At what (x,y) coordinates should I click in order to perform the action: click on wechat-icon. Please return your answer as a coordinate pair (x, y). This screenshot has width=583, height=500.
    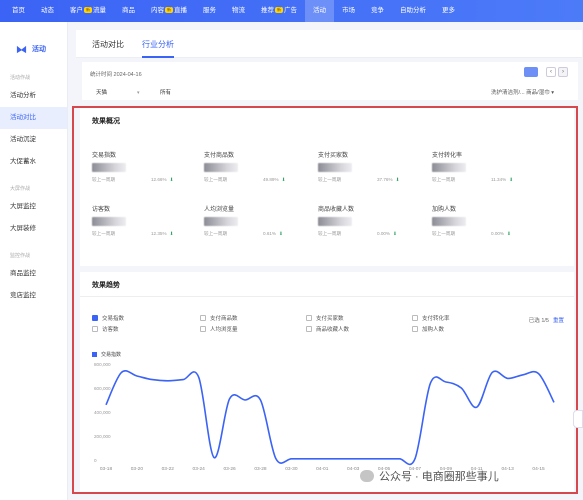
    Looking at the image, I should click on (367, 476).